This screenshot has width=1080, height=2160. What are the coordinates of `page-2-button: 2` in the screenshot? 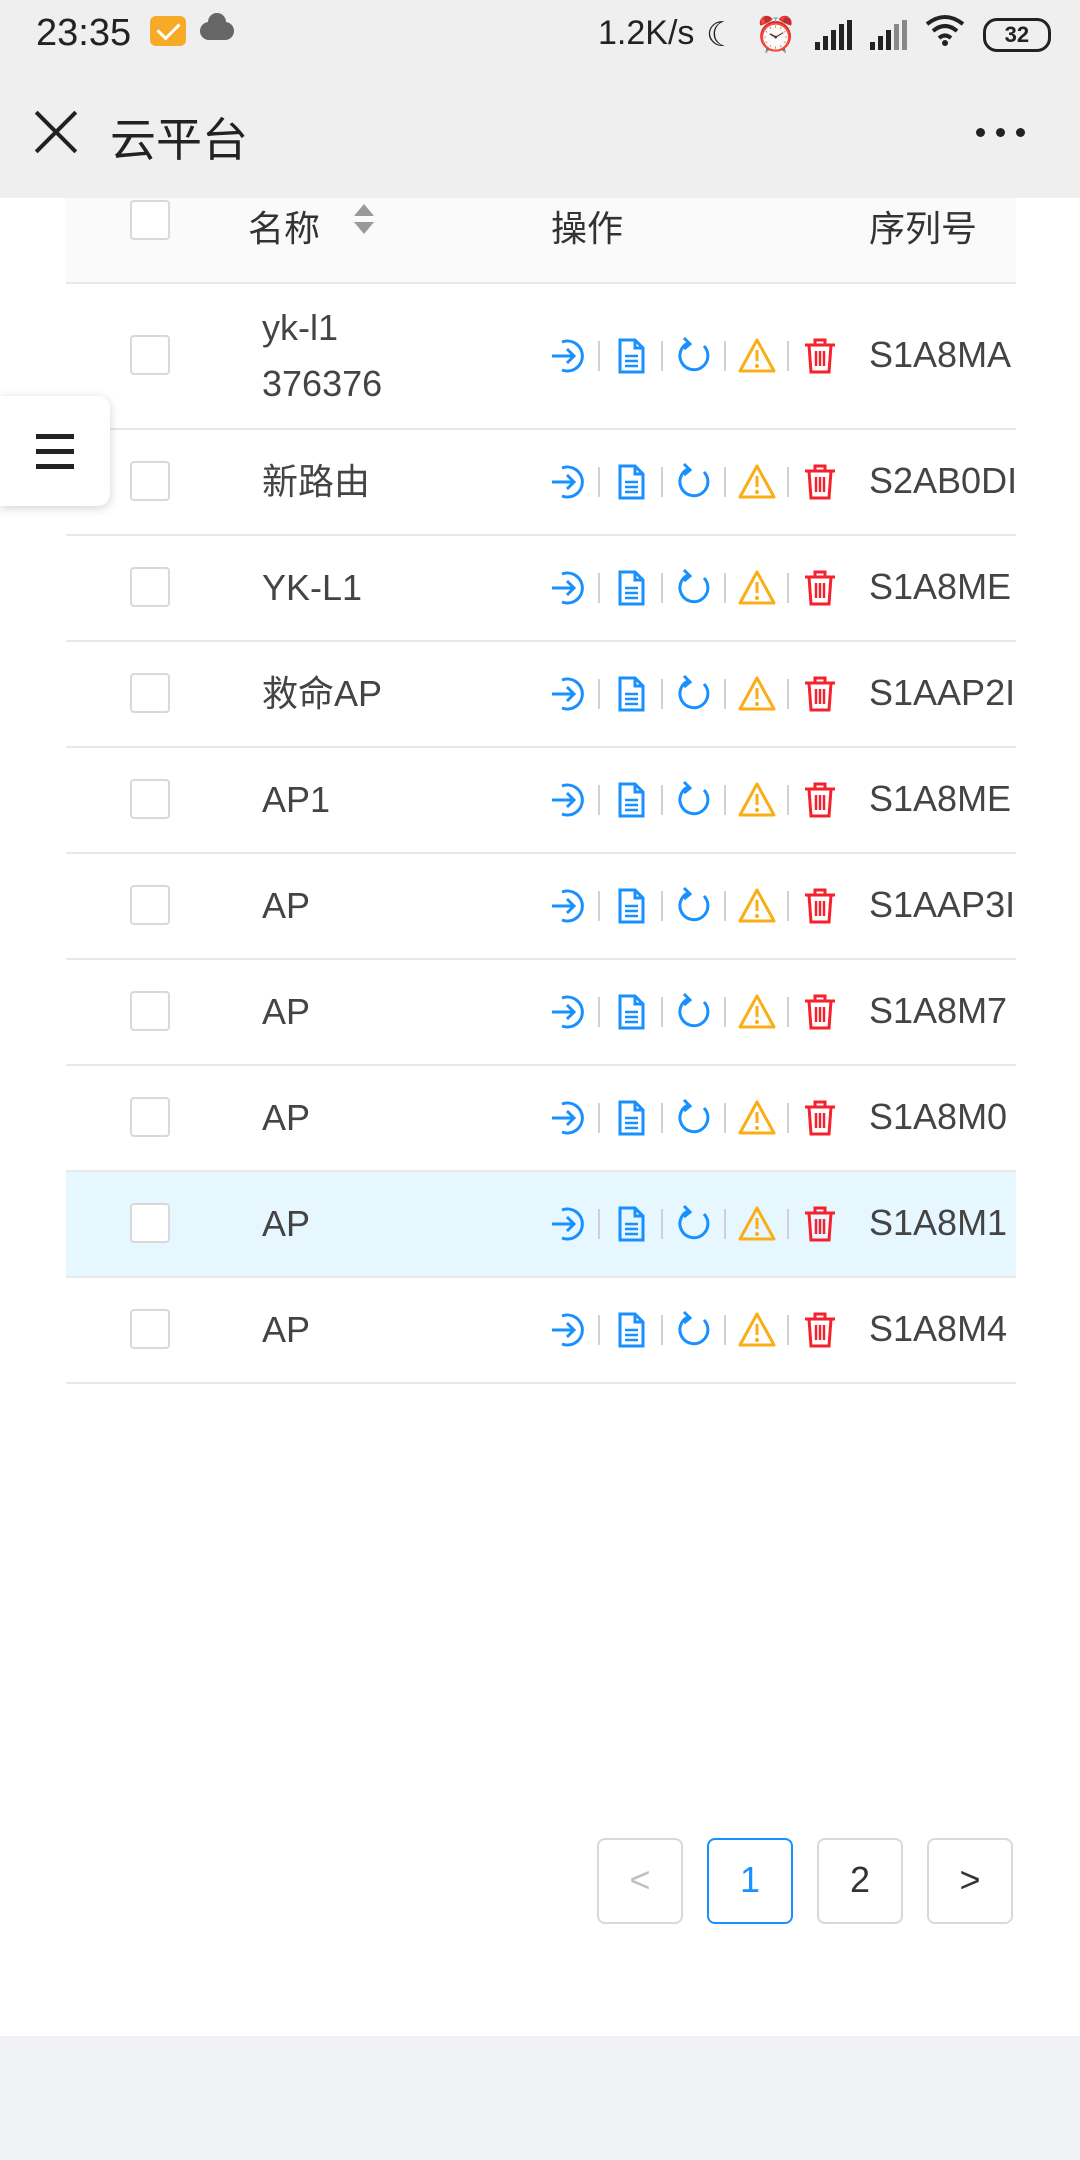 It's located at (860, 1881).